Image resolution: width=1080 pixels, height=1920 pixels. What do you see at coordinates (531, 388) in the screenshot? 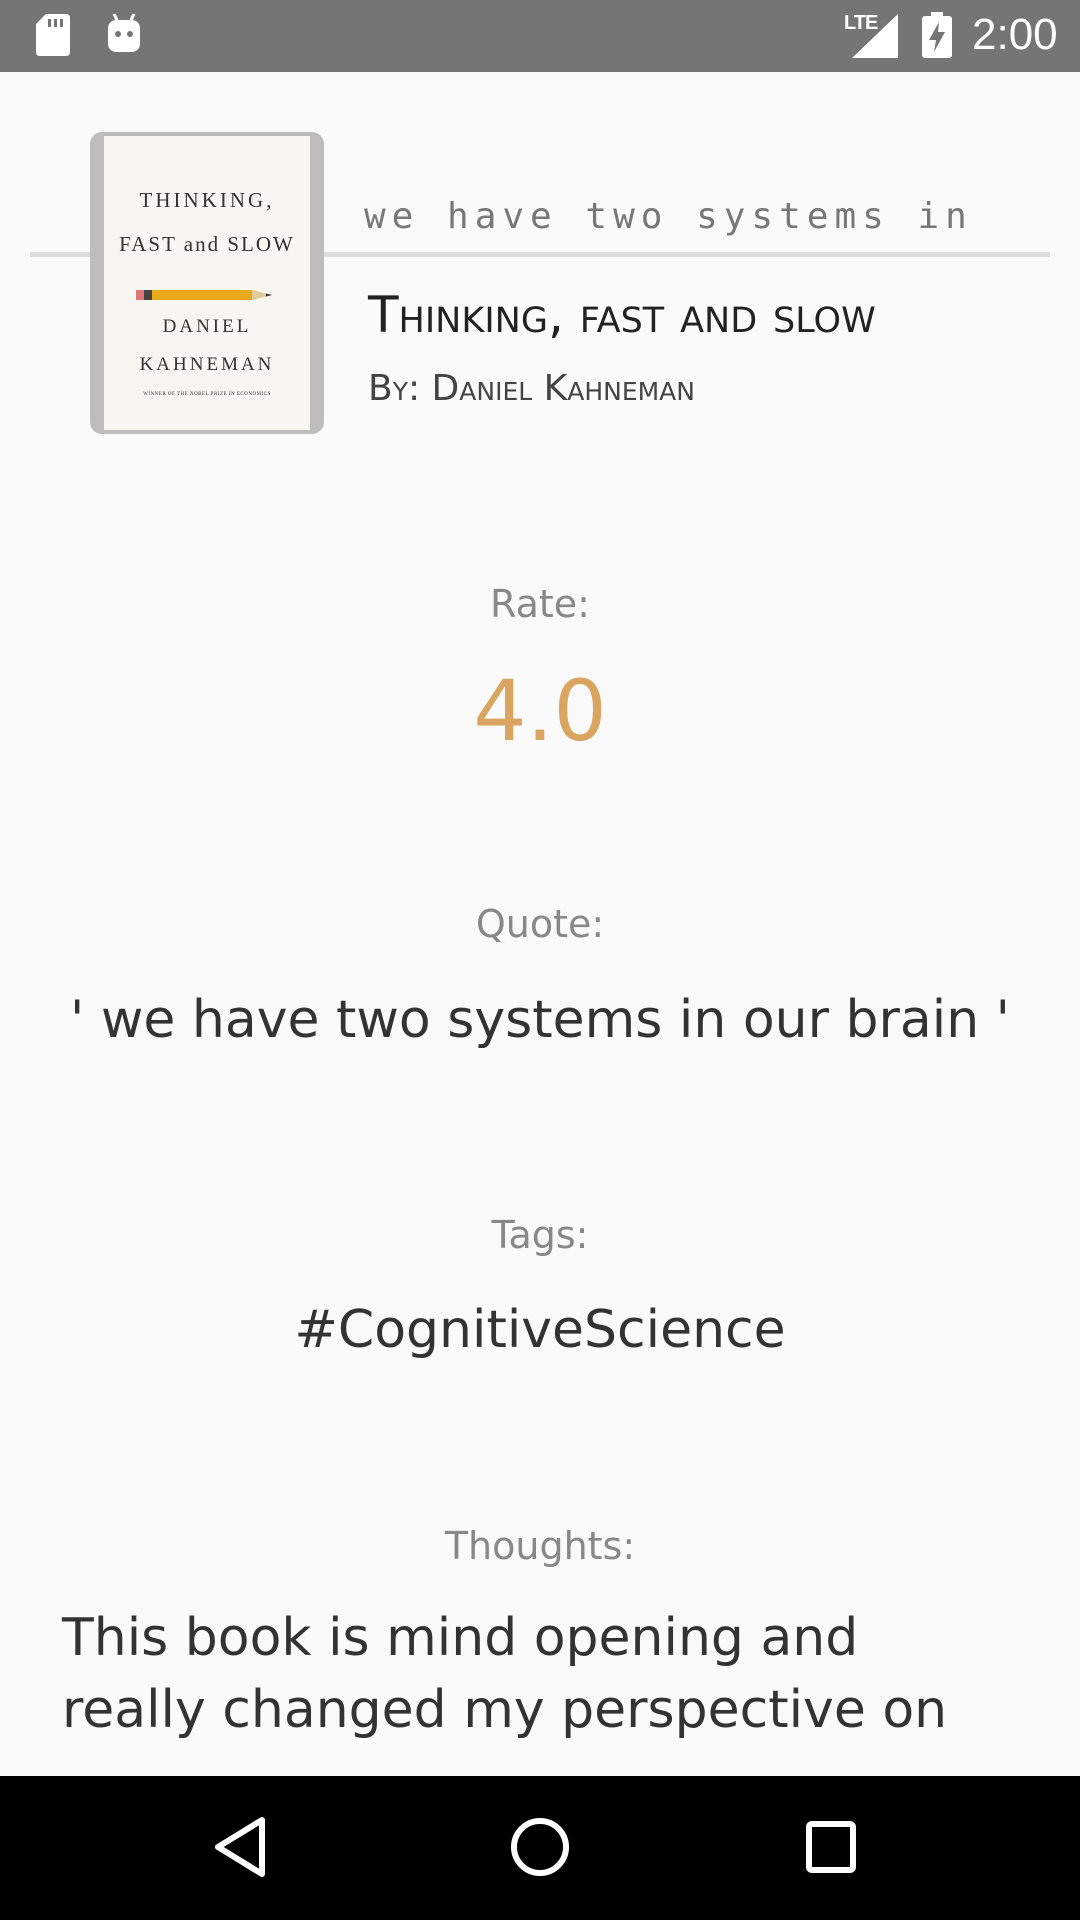
I see `book-author: By: Daniel Kahneman` at bounding box center [531, 388].